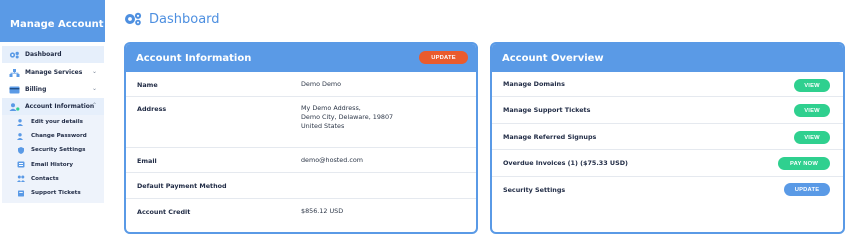 The height and width of the screenshot is (250, 850). I want to click on info-row-account-credit: Account Credit $856.12 USD, so click(301, 214).